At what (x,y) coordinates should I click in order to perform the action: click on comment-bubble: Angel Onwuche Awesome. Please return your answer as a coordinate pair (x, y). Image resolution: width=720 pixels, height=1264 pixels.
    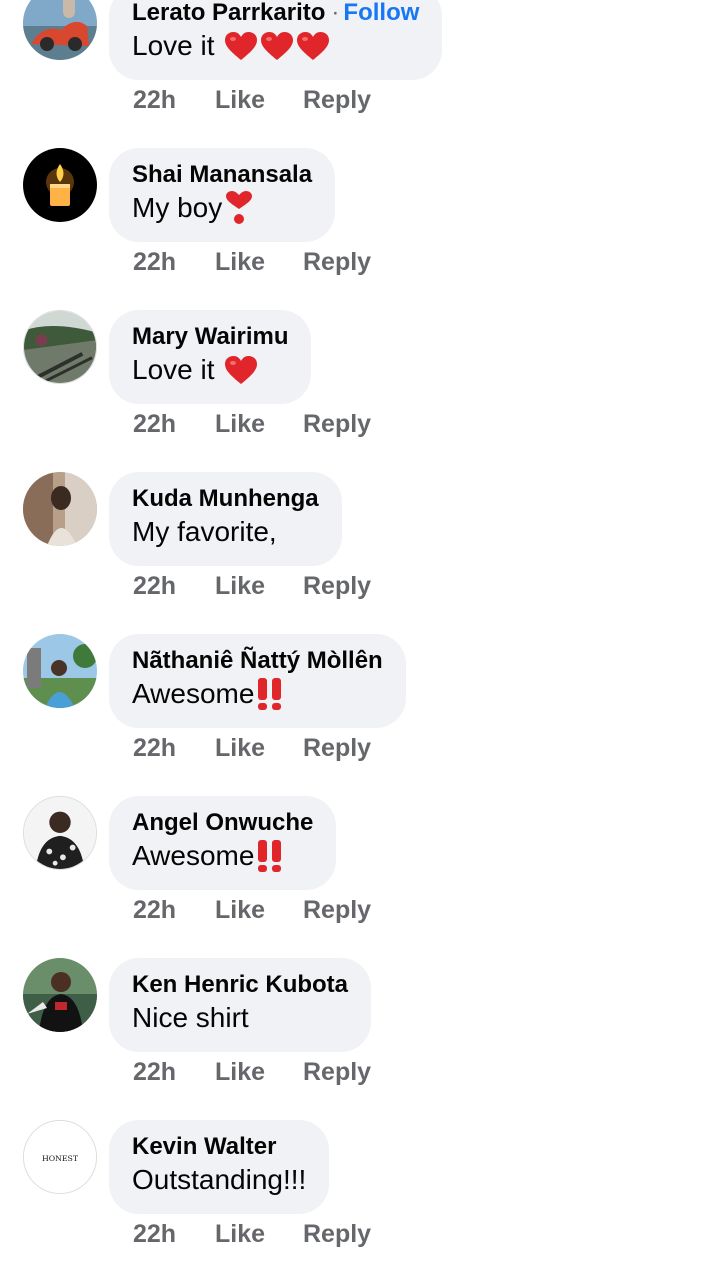
    Looking at the image, I should click on (223, 843).